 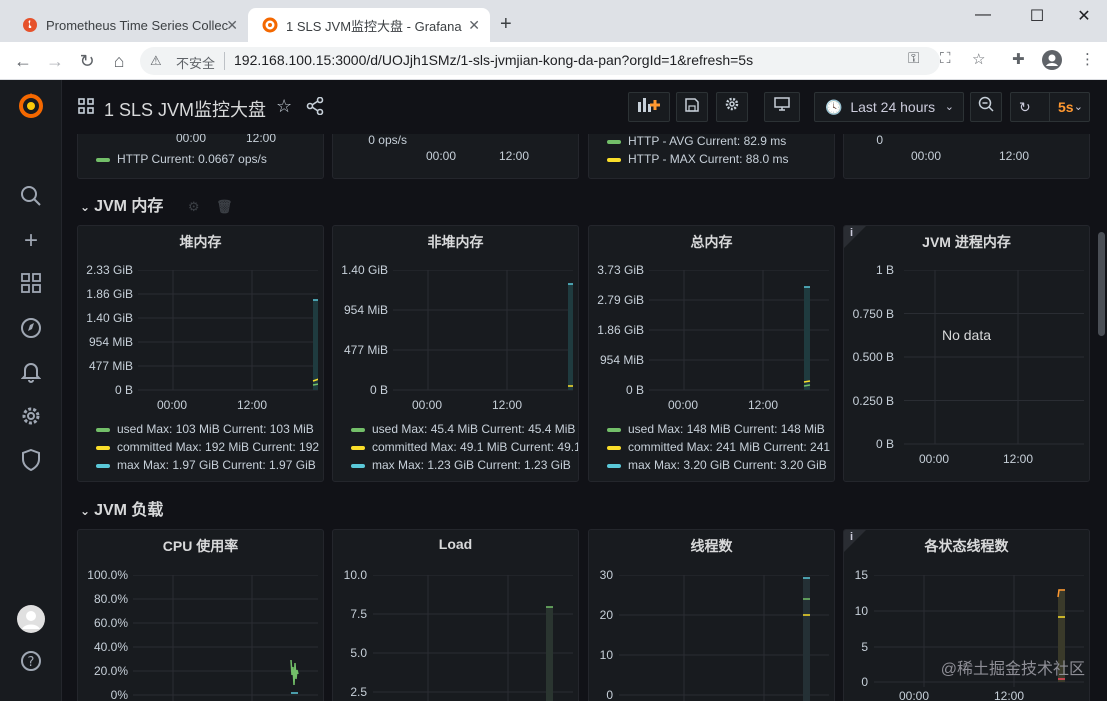 What do you see at coordinates (732, 107) in the screenshot?
I see `dashboard-settings-gear-icon` at bounding box center [732, 107].